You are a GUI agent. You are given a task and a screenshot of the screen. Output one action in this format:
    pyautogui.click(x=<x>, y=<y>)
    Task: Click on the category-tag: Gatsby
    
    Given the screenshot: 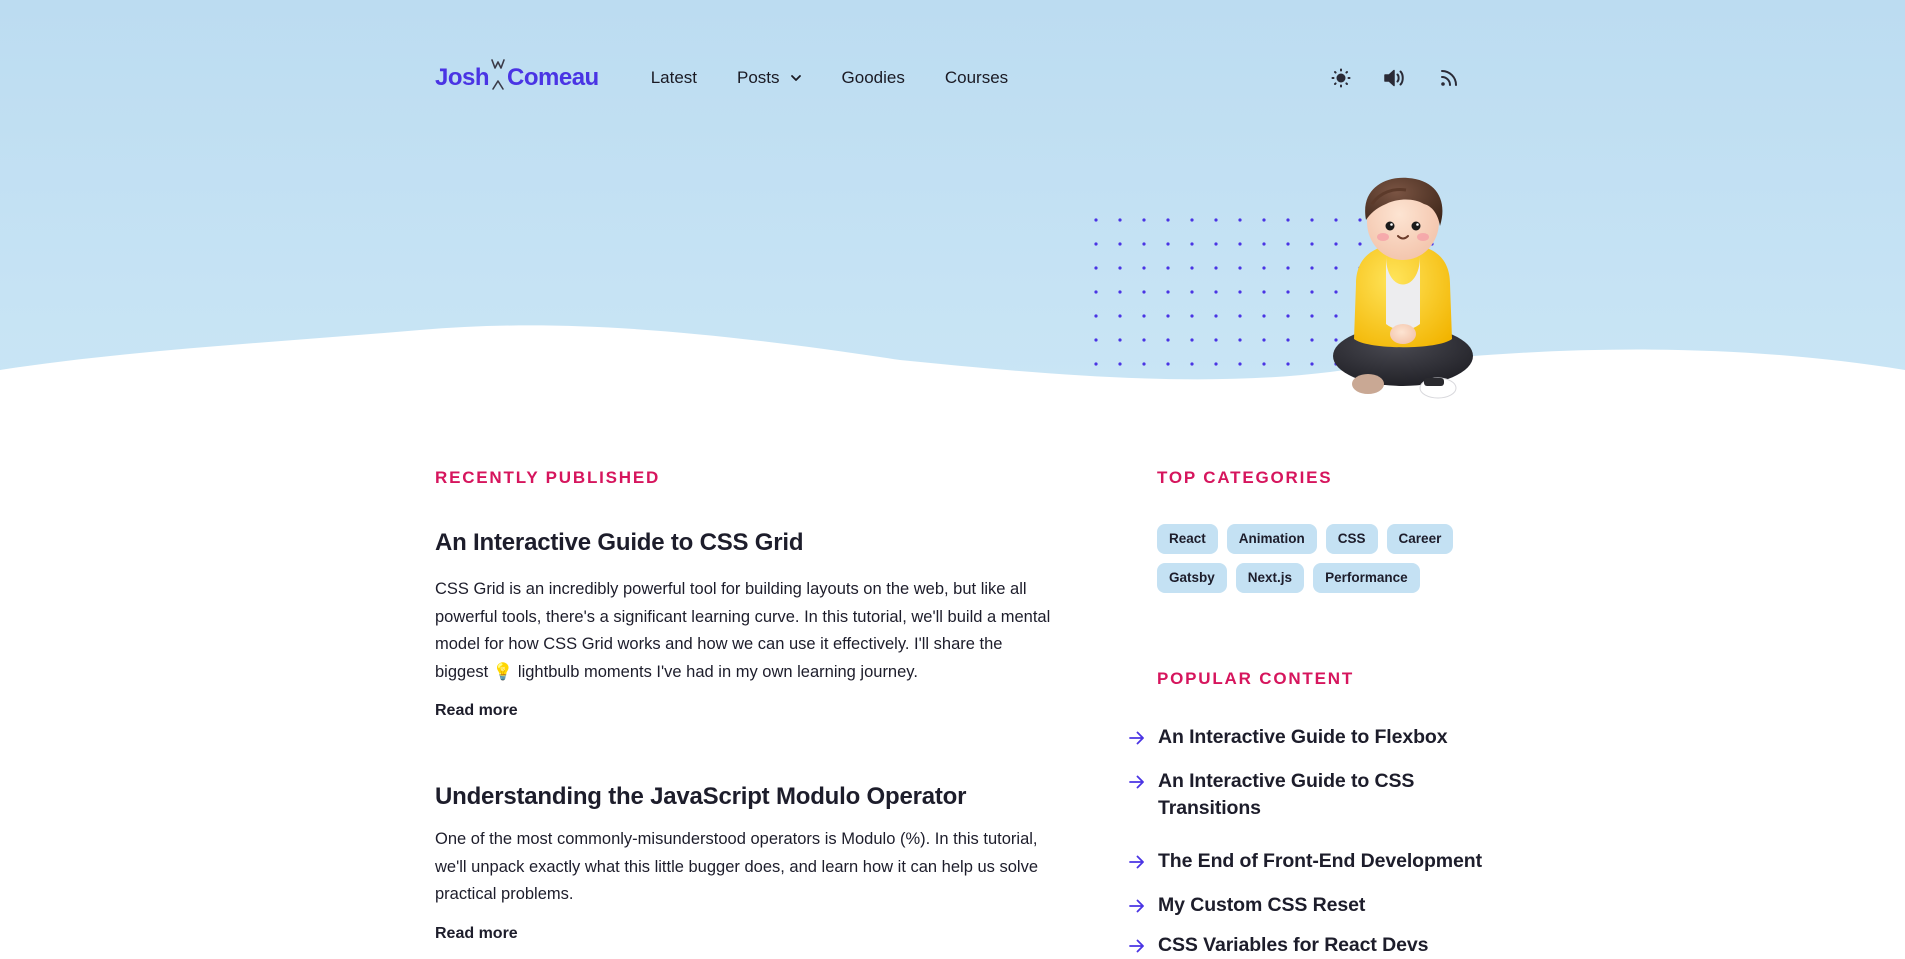 What is the action you would take?
    pyautogui.click(x=1192, y=578)
    